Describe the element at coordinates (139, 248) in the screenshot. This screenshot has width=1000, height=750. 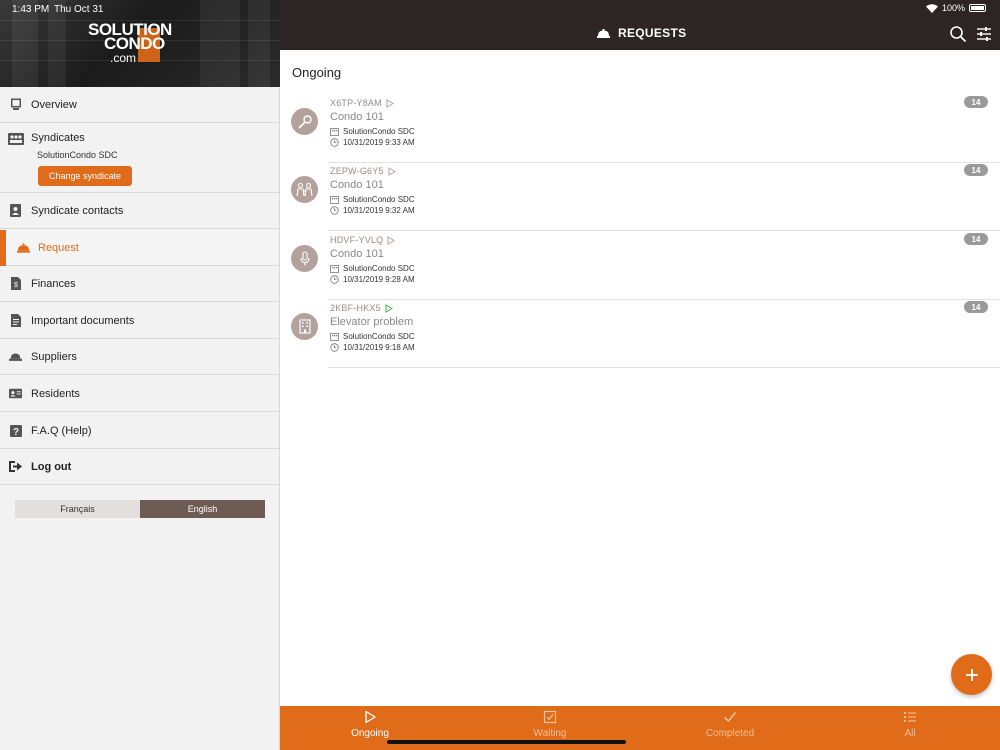
I see `sidebar-item-request: Request` at that location.